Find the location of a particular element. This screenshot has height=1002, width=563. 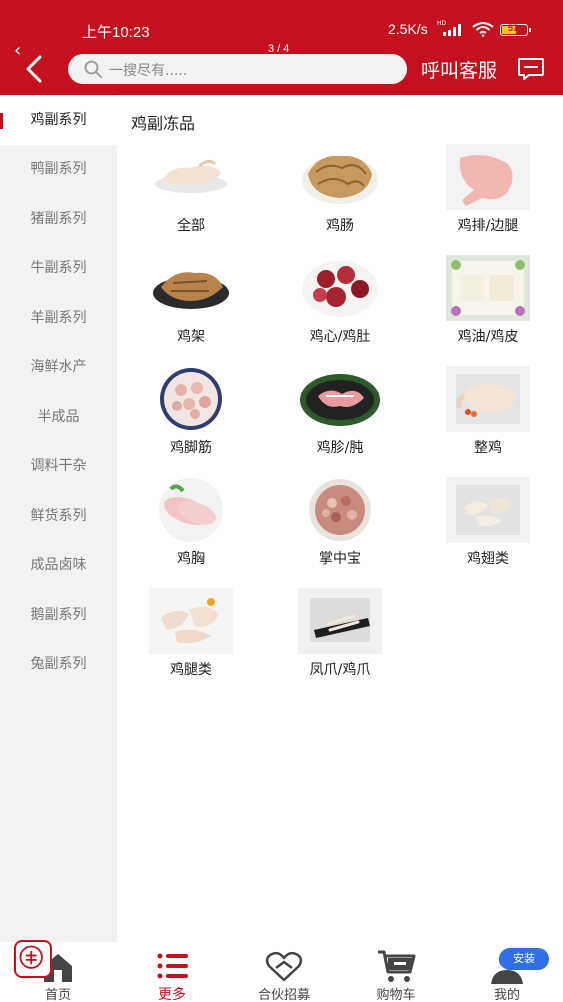

search-icon is located at coordinates (93, 69).